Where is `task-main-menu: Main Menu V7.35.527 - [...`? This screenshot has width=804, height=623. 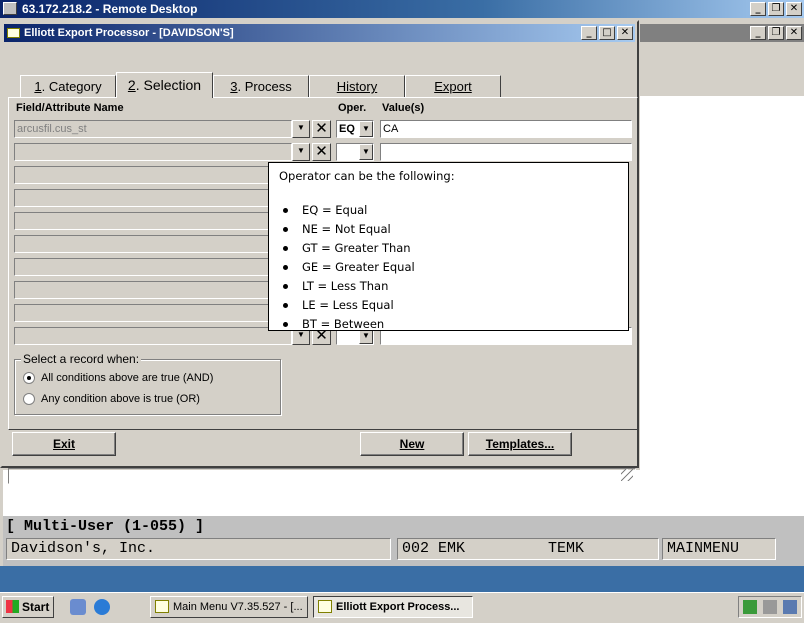 task-main-menu: Main Menu V7.35.527 - [... is located at coordinates (229, 607).